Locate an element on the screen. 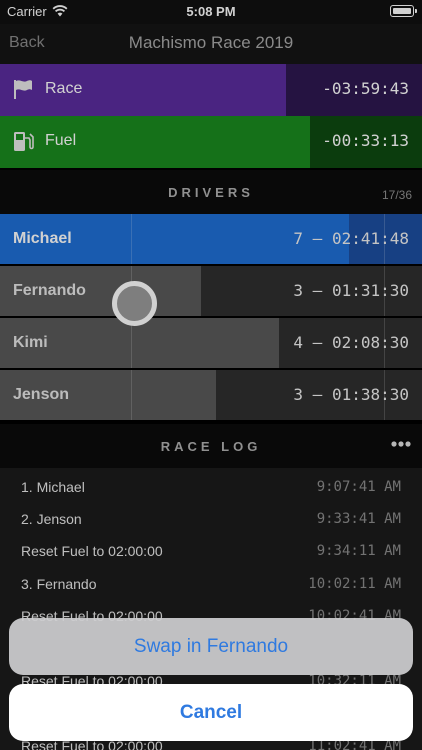 The width and height of the screenshot is (422, 750). swap-driver-label: Swap in Fernando is located at coordinates (211, 646).